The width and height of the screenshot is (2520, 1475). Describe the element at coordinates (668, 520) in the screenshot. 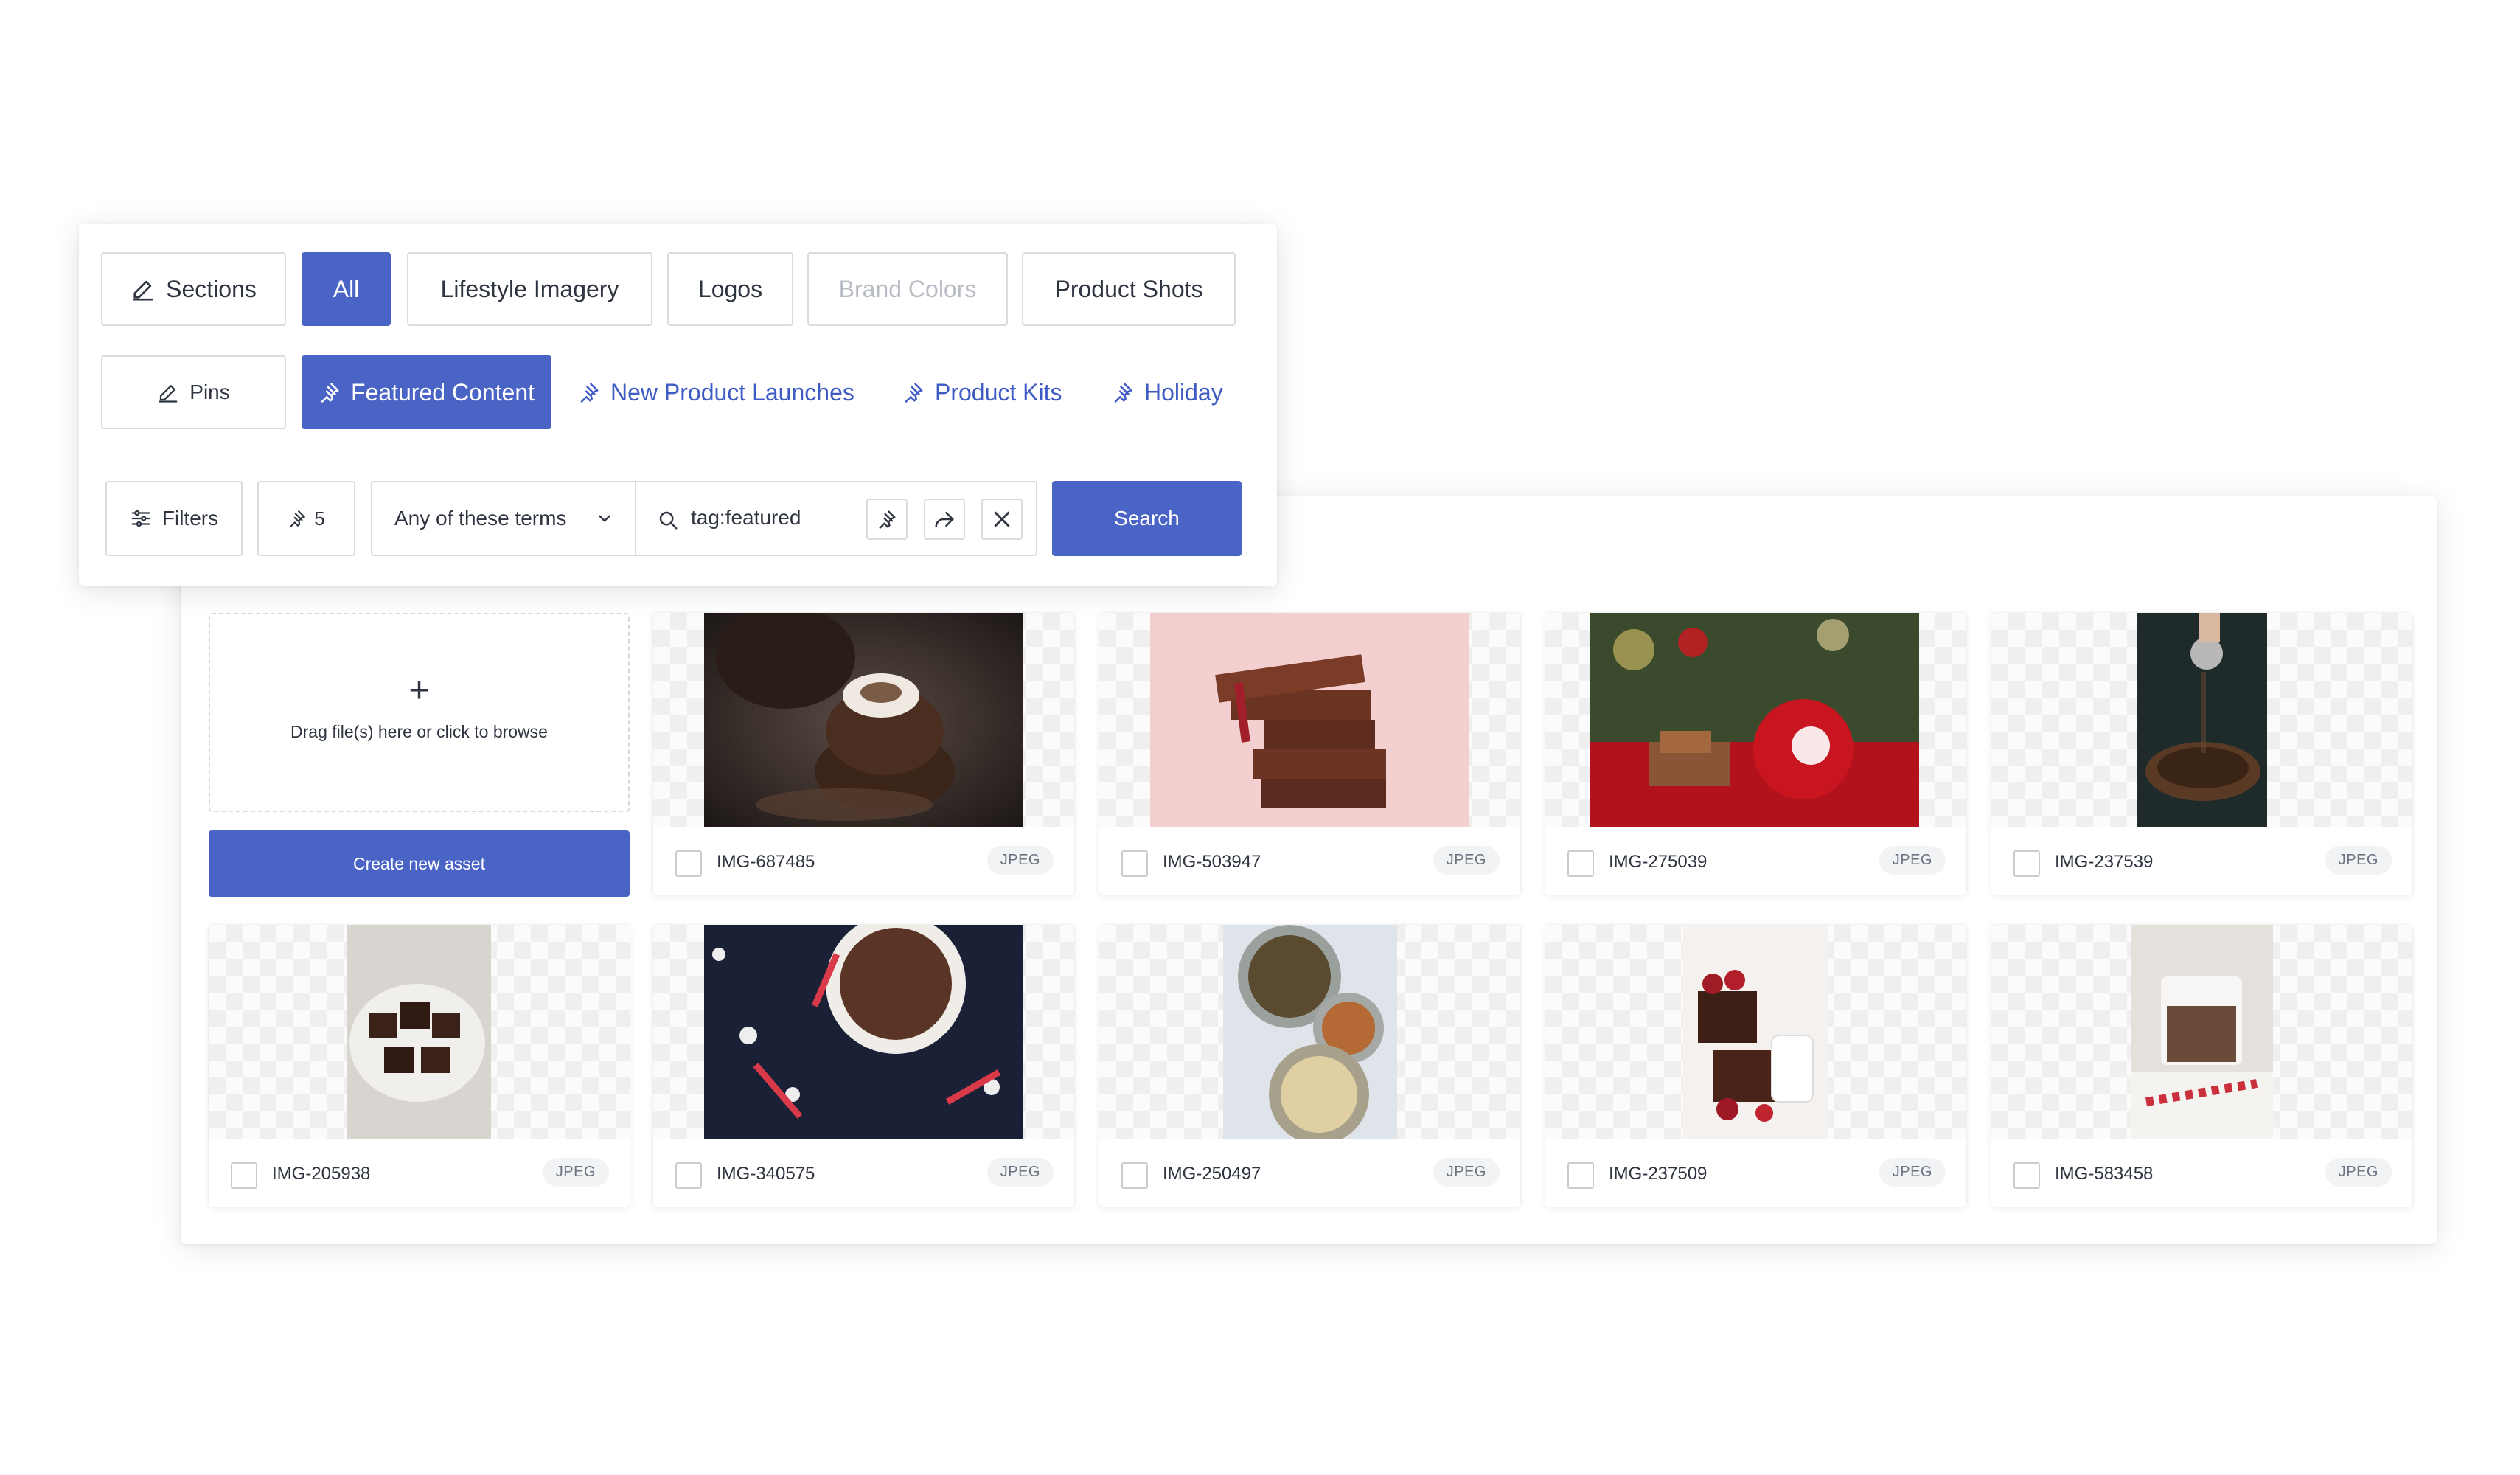

I see `search-icon` at that location.